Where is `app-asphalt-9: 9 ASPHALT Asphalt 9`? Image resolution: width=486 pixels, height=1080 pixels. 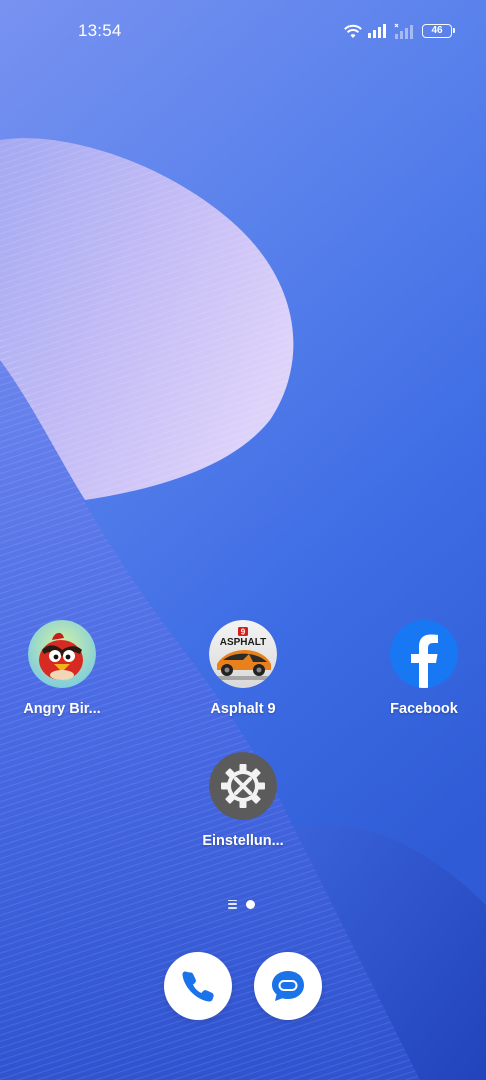
app-asphalt-9: 9 ASPHALT Asphalt 9 is located at coordinates (243, 668).